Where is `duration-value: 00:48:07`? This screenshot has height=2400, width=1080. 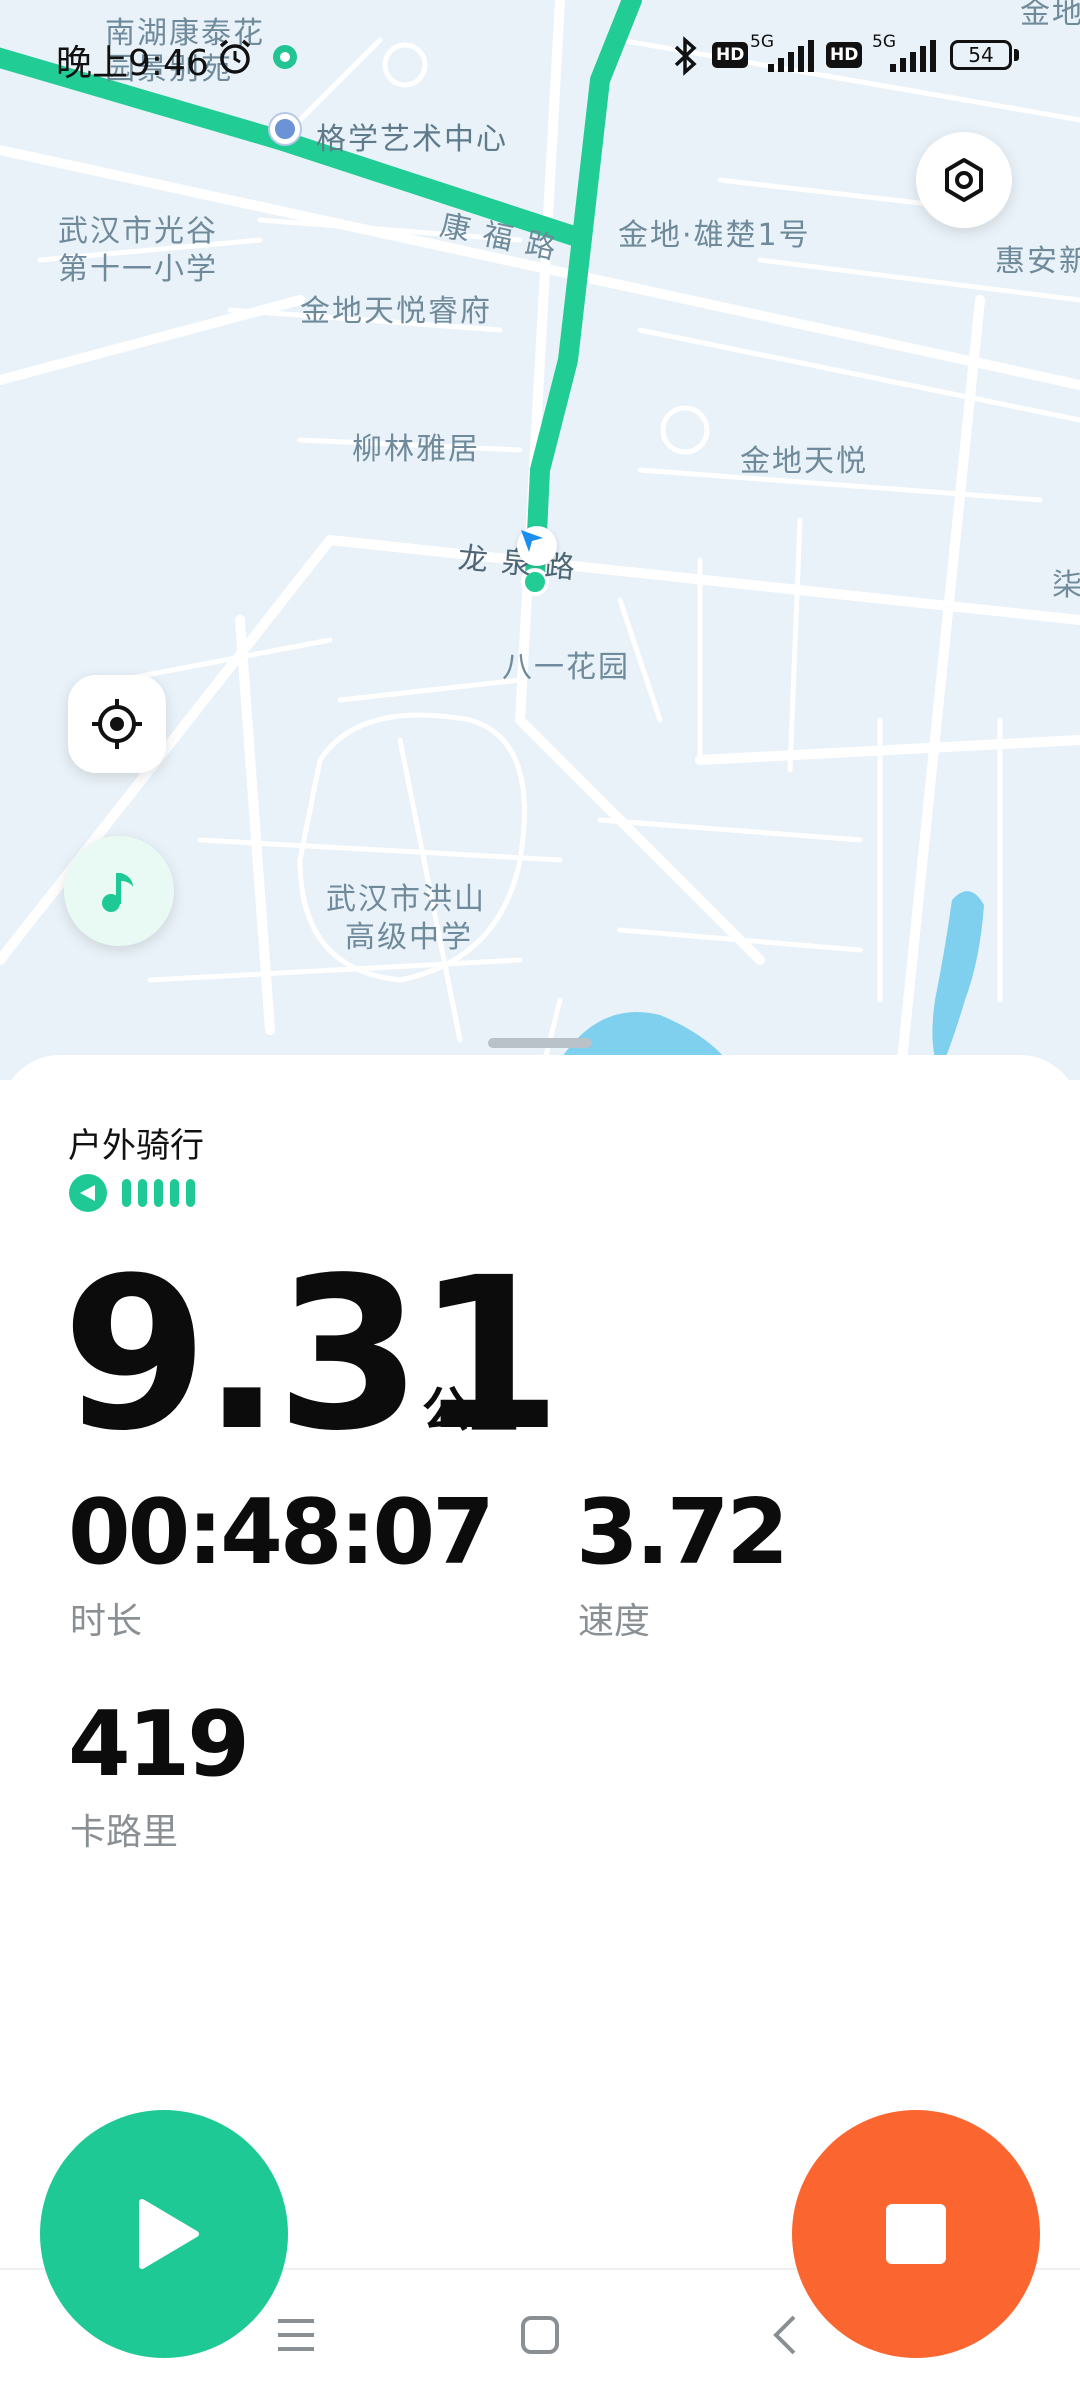 duration-value: 00:48:07 is located at coordinates (281, 1532).